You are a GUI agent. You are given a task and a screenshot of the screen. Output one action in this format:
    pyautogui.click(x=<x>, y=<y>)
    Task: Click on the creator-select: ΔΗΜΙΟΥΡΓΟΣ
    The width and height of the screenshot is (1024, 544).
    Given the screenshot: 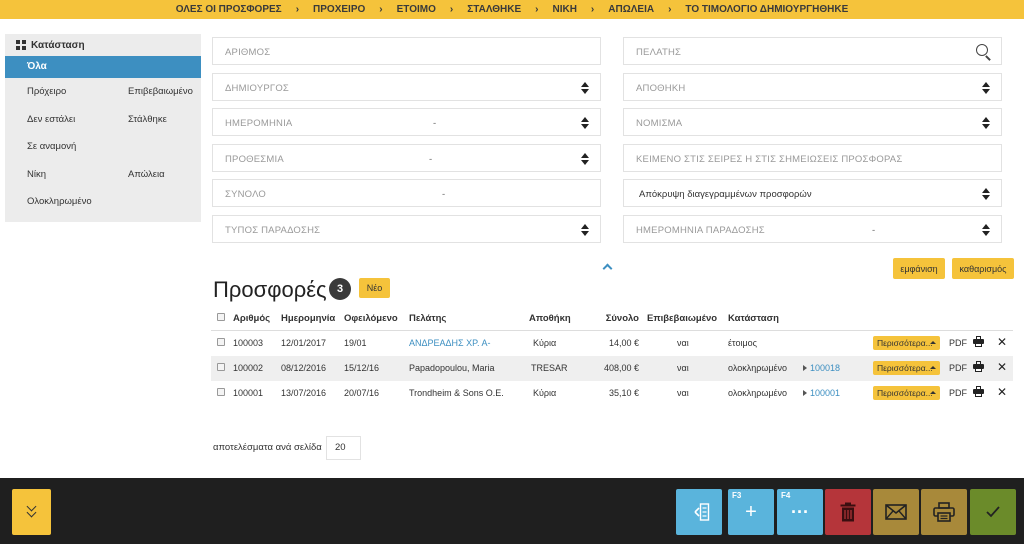 What is the action you would take?
    pyautogui.click(x=406, y=87)
    